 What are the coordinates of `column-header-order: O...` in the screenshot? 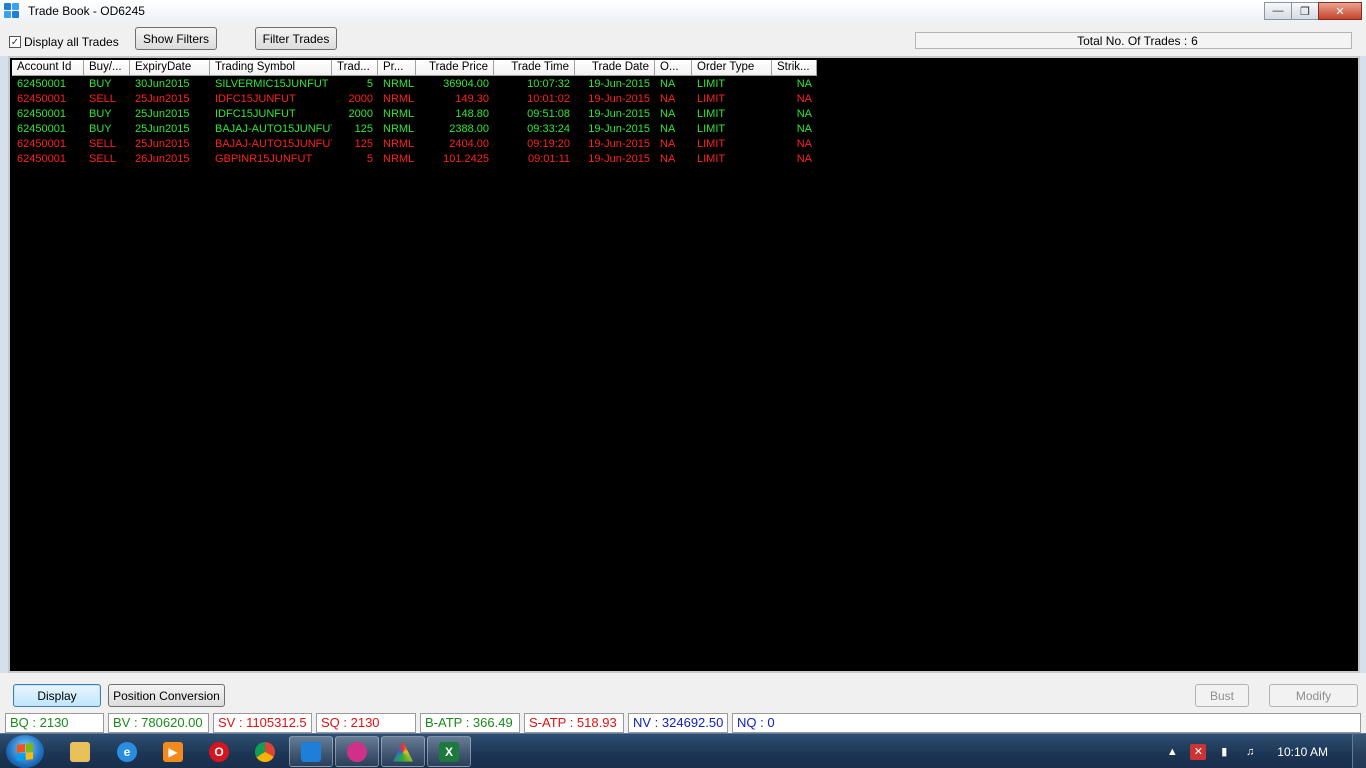 It's located at (673, 68).